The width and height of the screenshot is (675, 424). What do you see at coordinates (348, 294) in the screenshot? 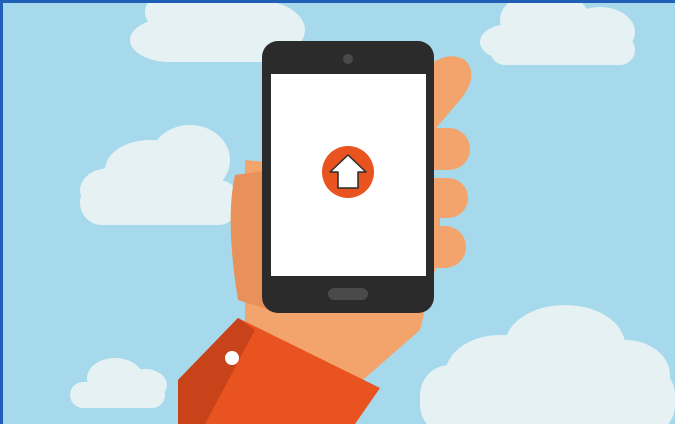
I see `phone-home-button` at bounding box center [348, 294].